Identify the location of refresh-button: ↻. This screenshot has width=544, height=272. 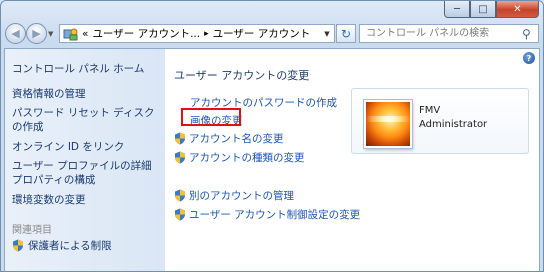
(346, 33).